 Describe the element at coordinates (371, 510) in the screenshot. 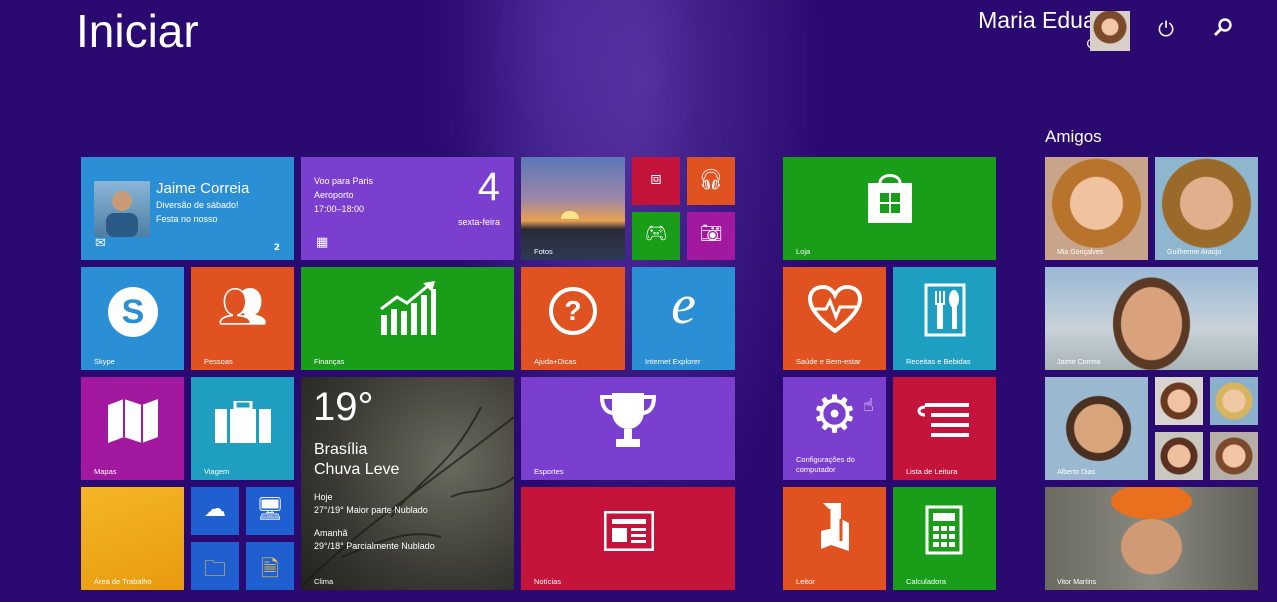

I see `weather-today: 27°/19° Maior parte Nublado` at that location.